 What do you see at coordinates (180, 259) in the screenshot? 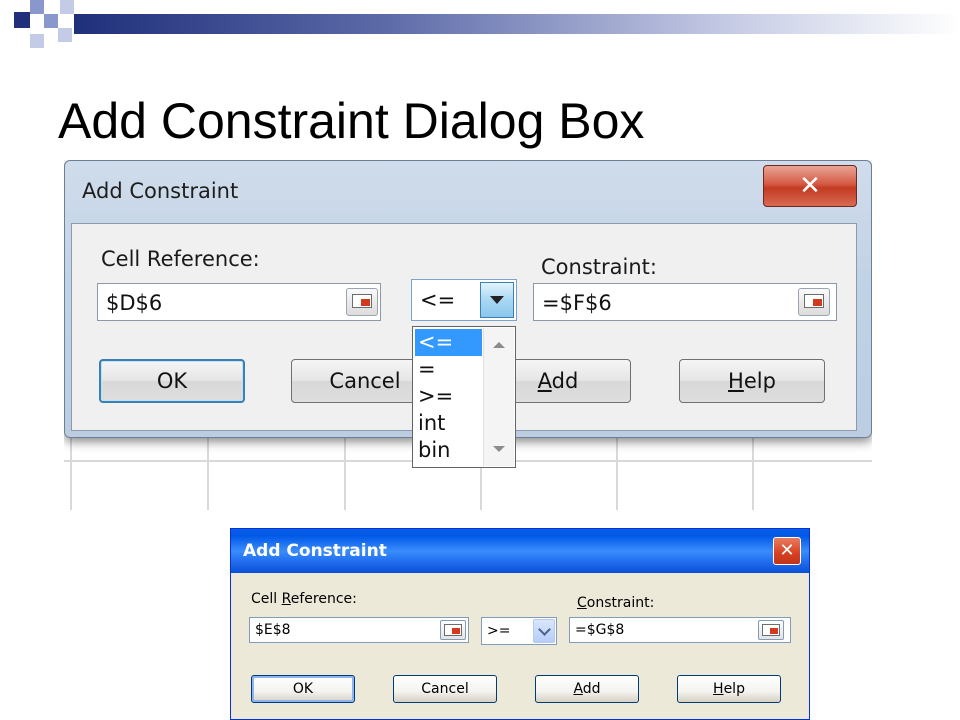
I see `cell-reference-label: Cell Reference:` at bounding box center [180, 259].